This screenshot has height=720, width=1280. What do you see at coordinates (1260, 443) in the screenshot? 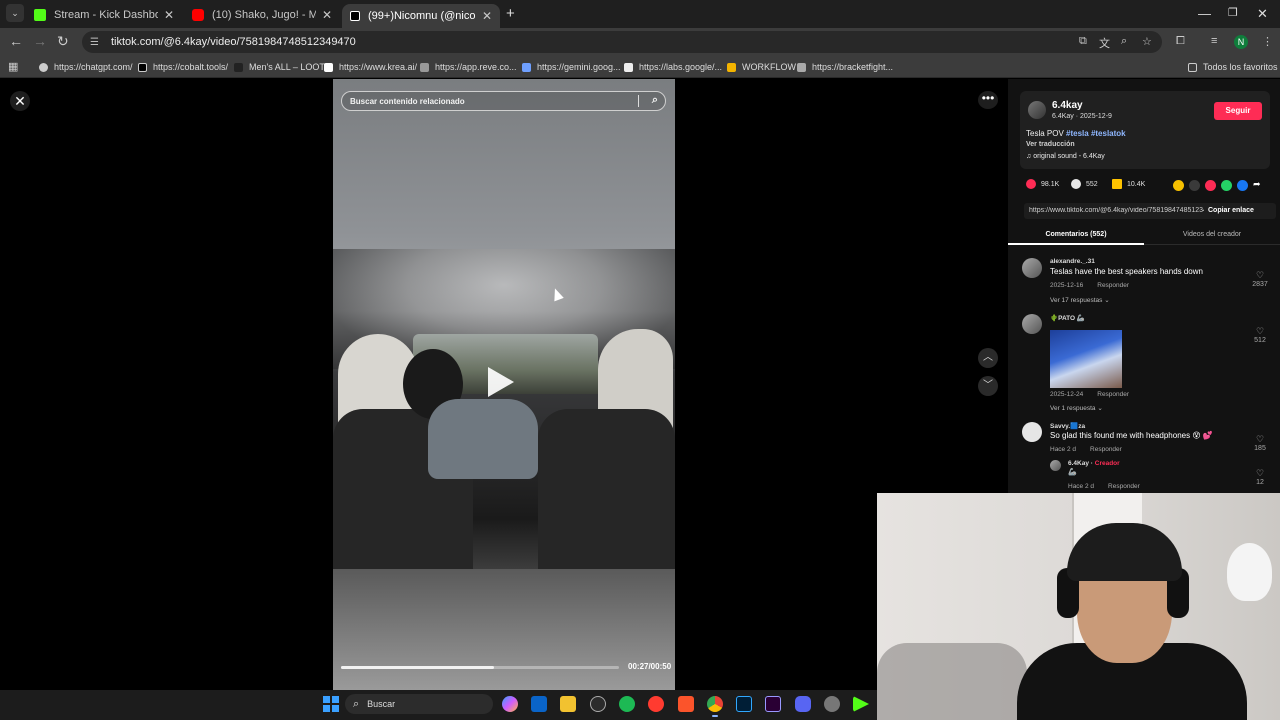
I see `comment-like: ♡ 185` at bounding box center [1260, 443].